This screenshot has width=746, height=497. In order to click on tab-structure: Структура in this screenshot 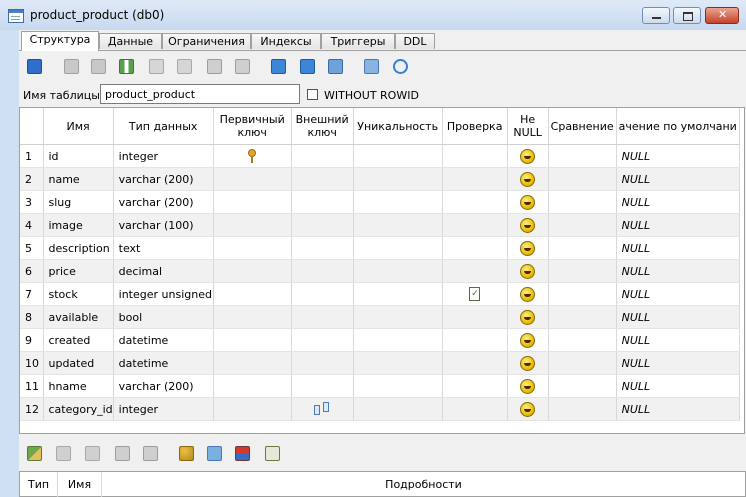, I will do `click(60, 41)`.